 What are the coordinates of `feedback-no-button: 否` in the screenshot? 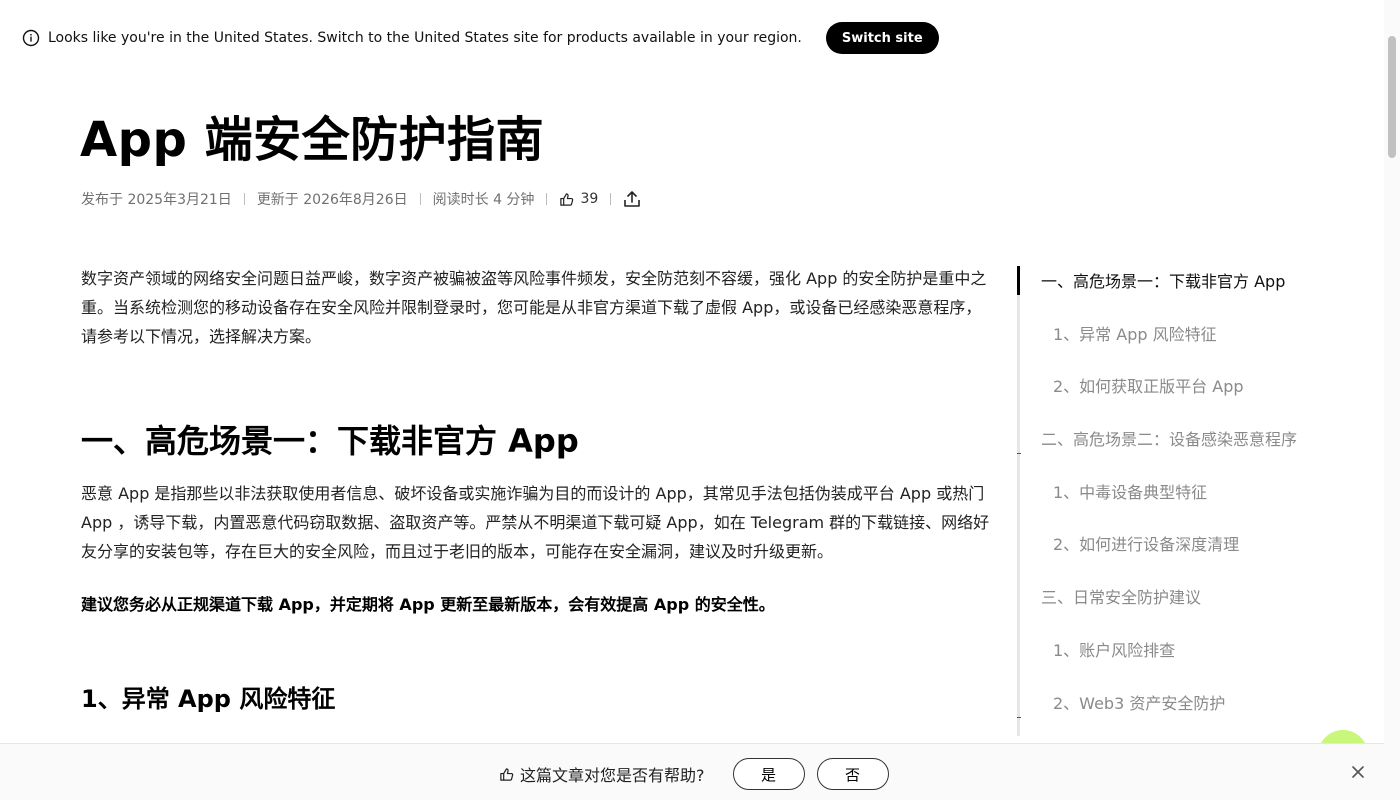 It's located at (852, 774).